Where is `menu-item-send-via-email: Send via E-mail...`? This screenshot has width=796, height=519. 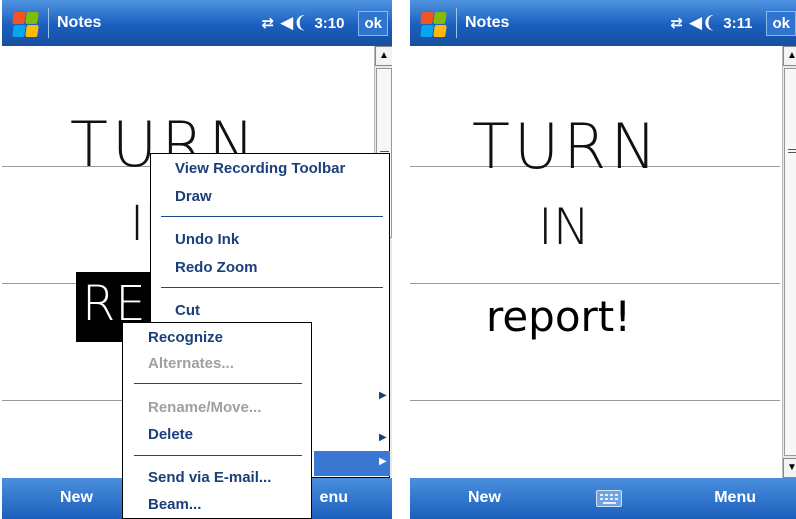
menu-item-send-via-email: Send via E-mail... is located at coordinates (209, 477).